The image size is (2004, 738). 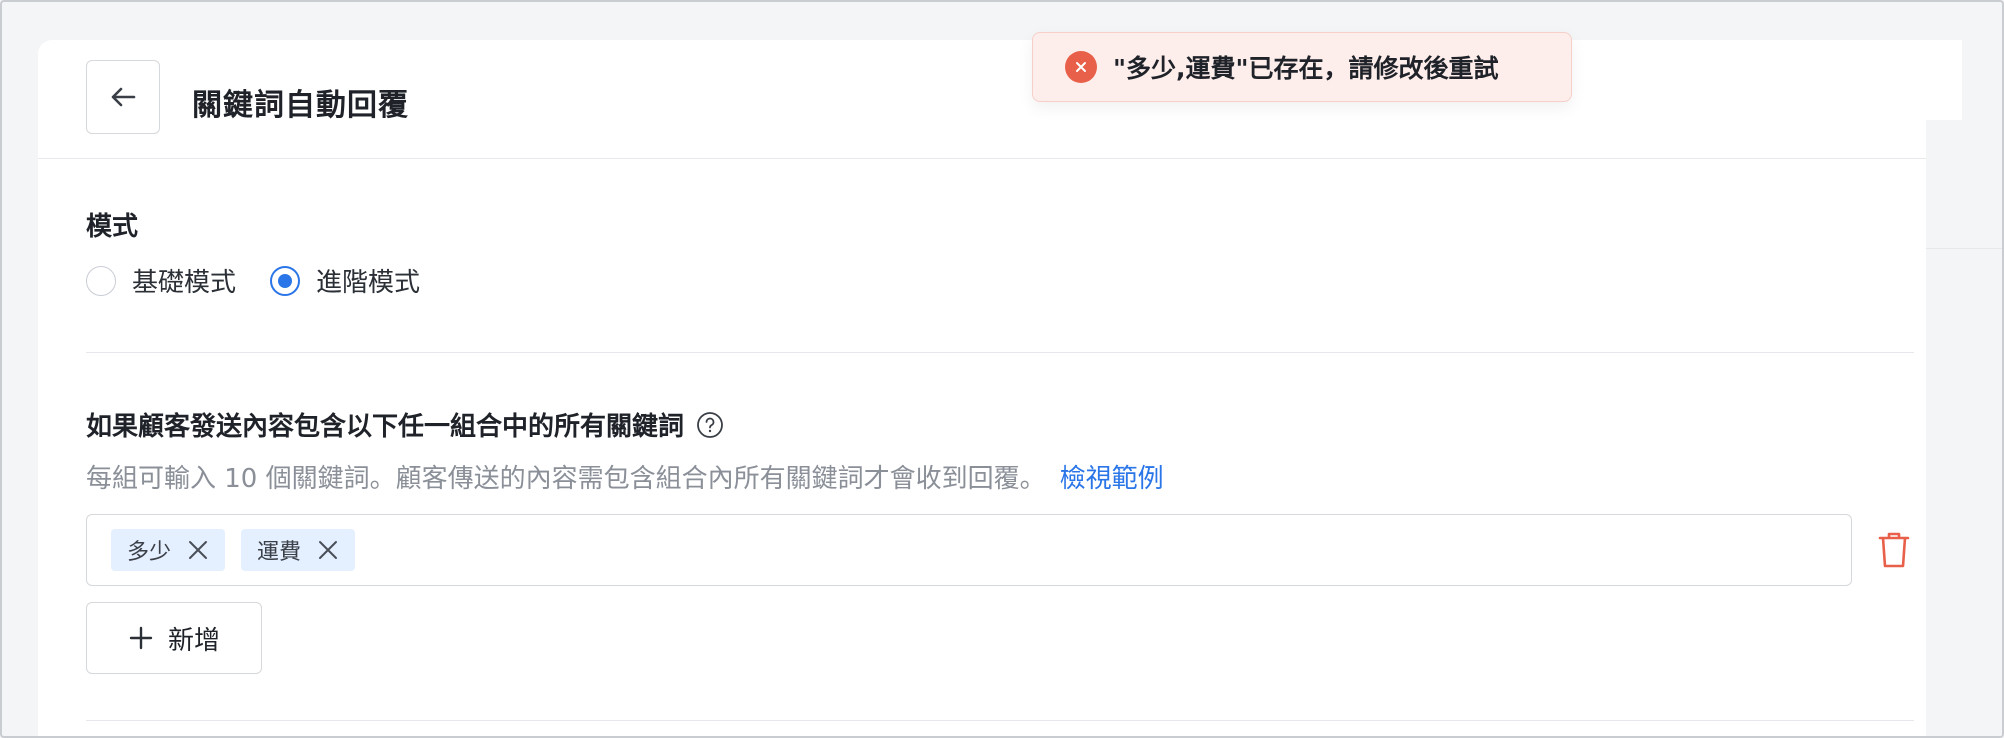 I want to click on radio-basic, so click(x=101, y=280).